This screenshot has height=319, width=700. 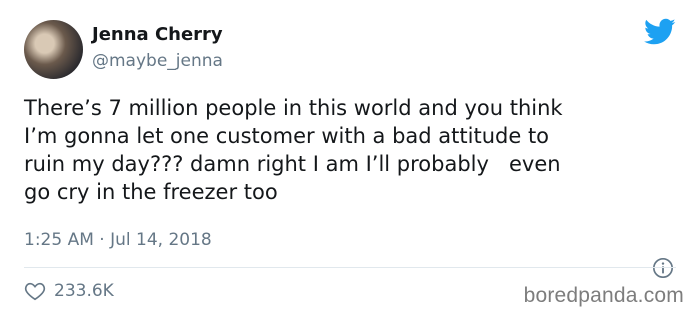 What do you see at coordinates (663, 268) in the screenshot?
I see `info-icon` at bounding box center [663, 268].